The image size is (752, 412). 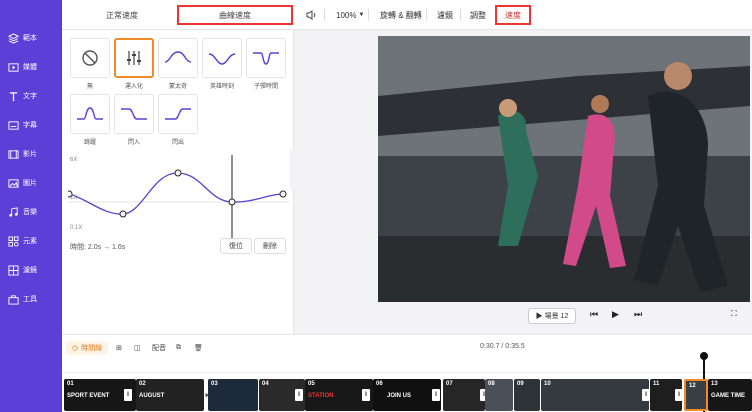 I want to click on preset-label: 運入化, so click(x=133, y=87).